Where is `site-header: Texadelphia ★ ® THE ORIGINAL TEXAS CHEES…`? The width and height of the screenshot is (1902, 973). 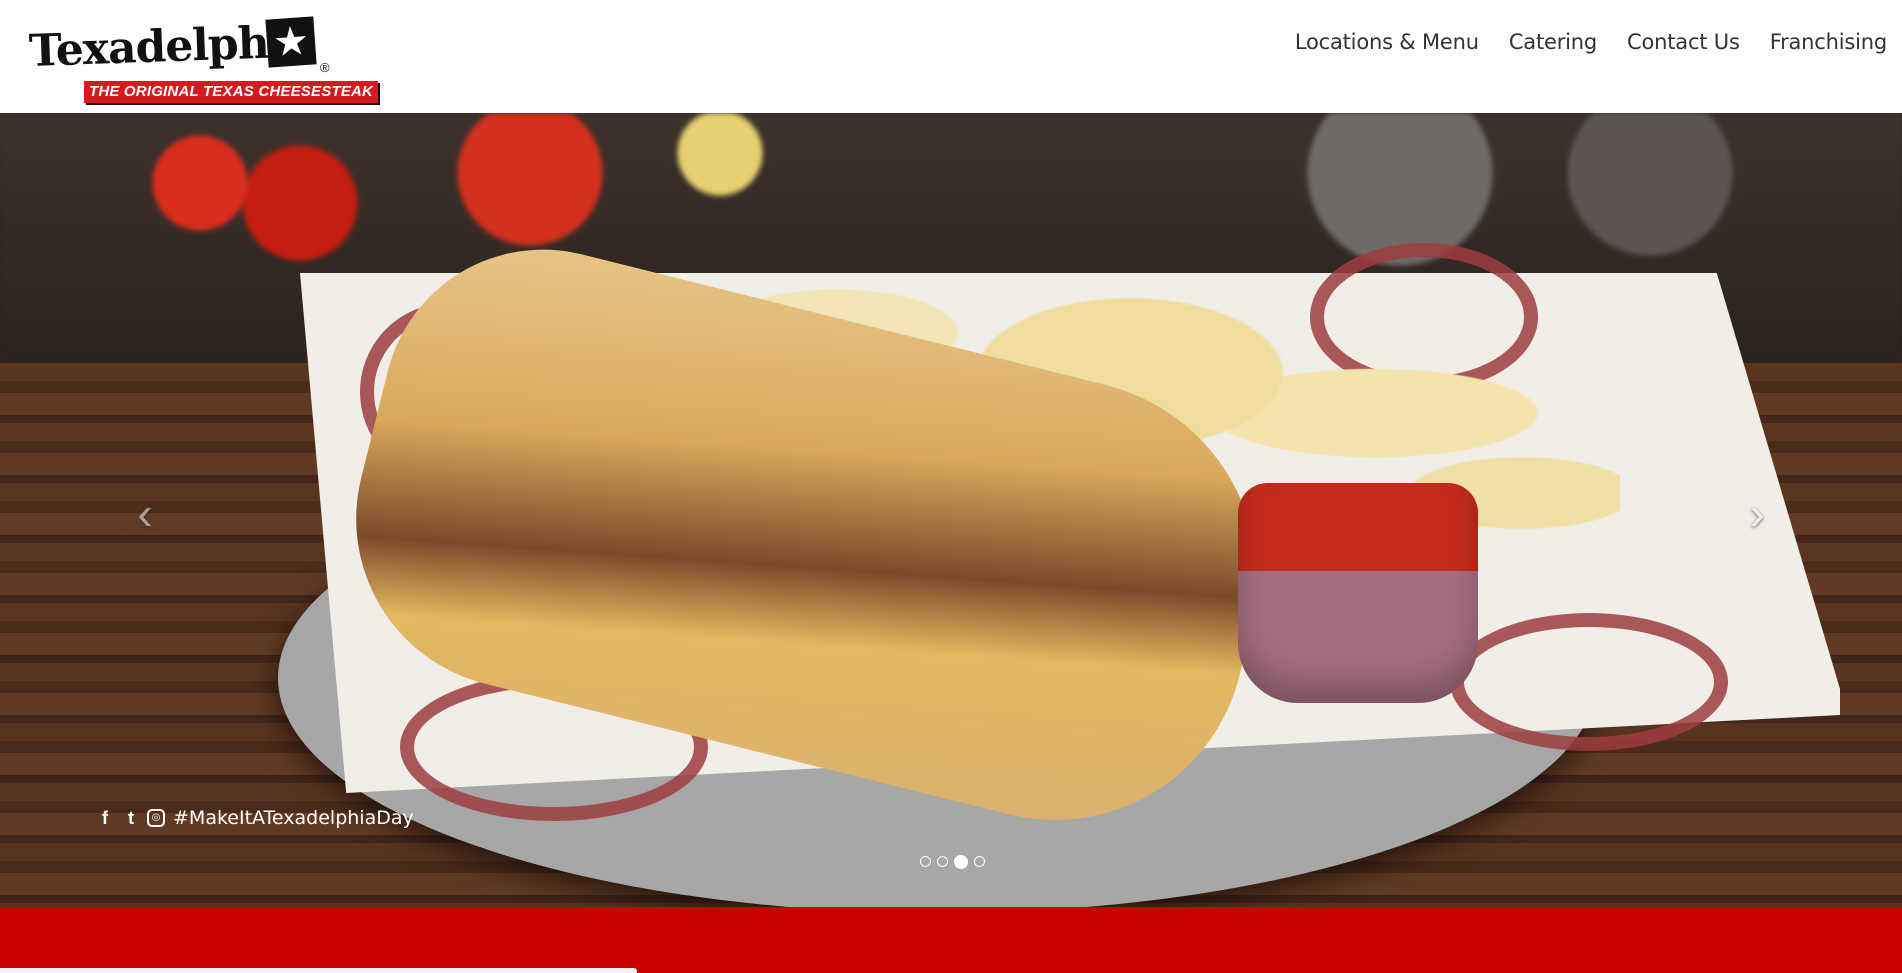
site-header: Texadelphia ★ ® THE ORIGINAL TEXAS CHEES… is located at coordinates (951, 56).